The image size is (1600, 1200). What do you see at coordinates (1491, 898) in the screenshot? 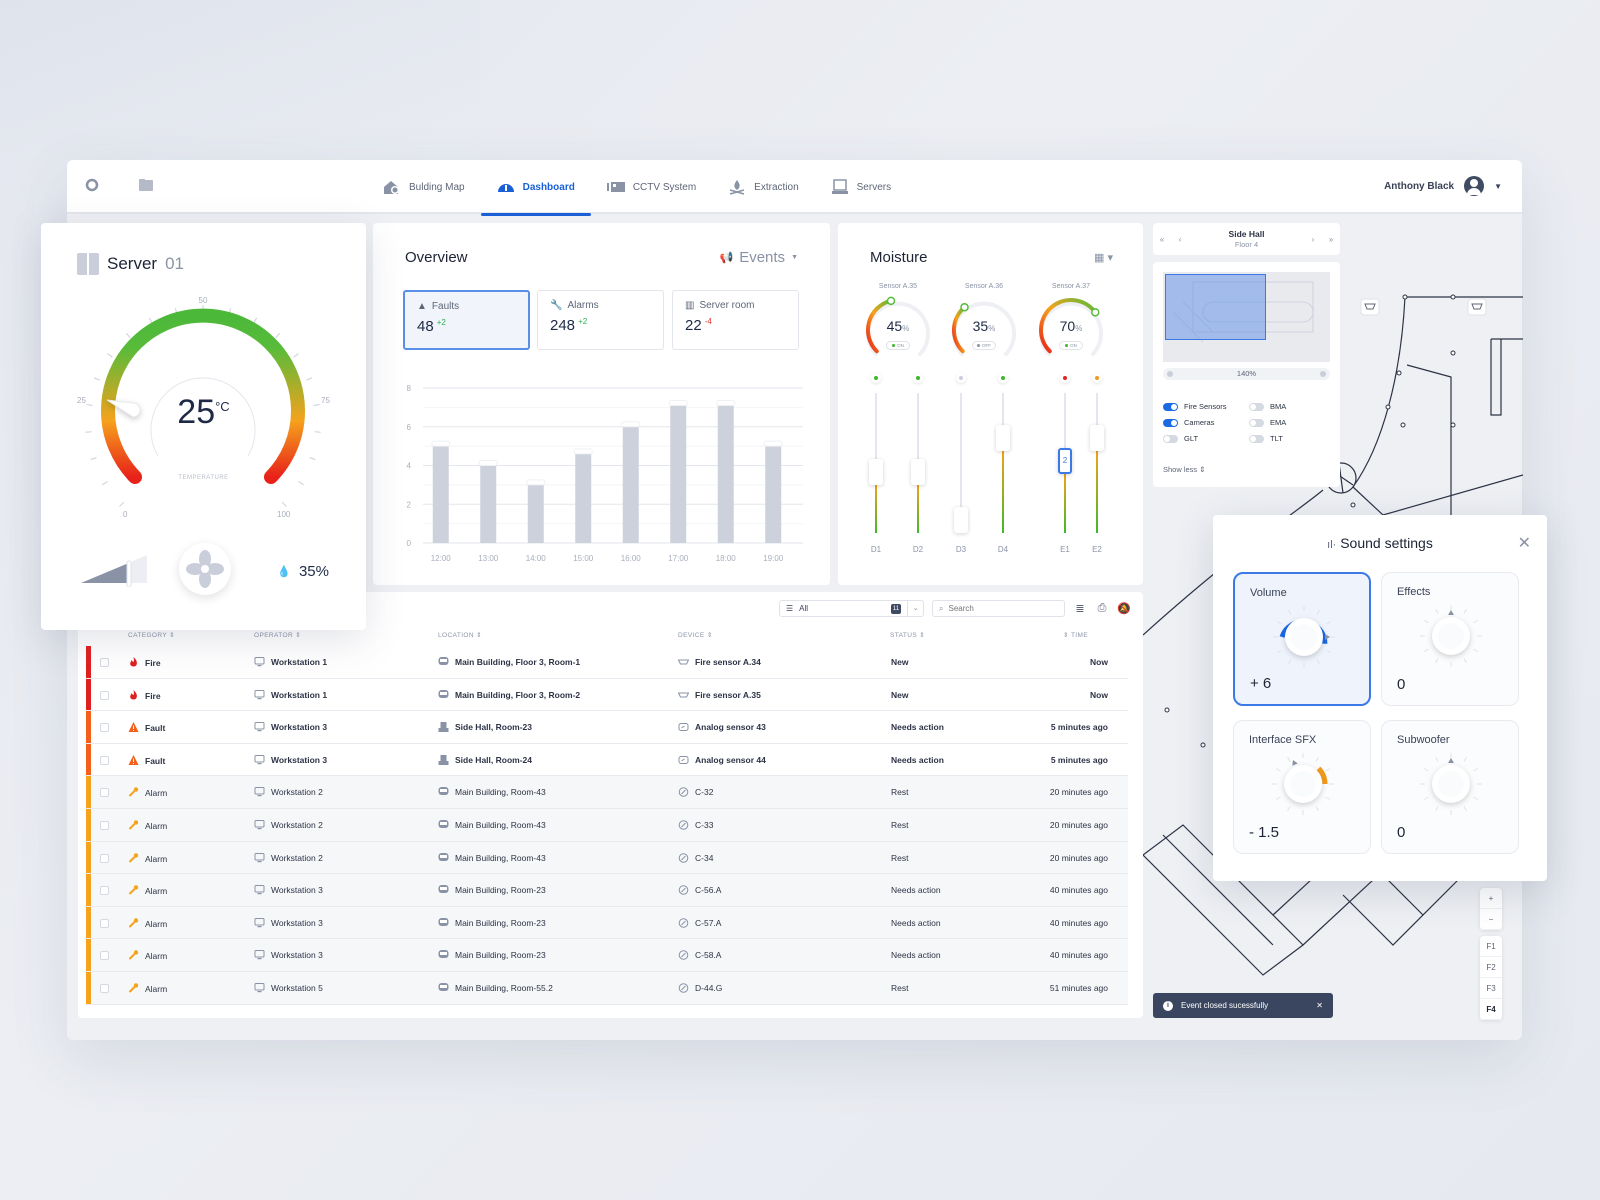
I see `zoom-in-button: +` at bounding box center [1491, 898].